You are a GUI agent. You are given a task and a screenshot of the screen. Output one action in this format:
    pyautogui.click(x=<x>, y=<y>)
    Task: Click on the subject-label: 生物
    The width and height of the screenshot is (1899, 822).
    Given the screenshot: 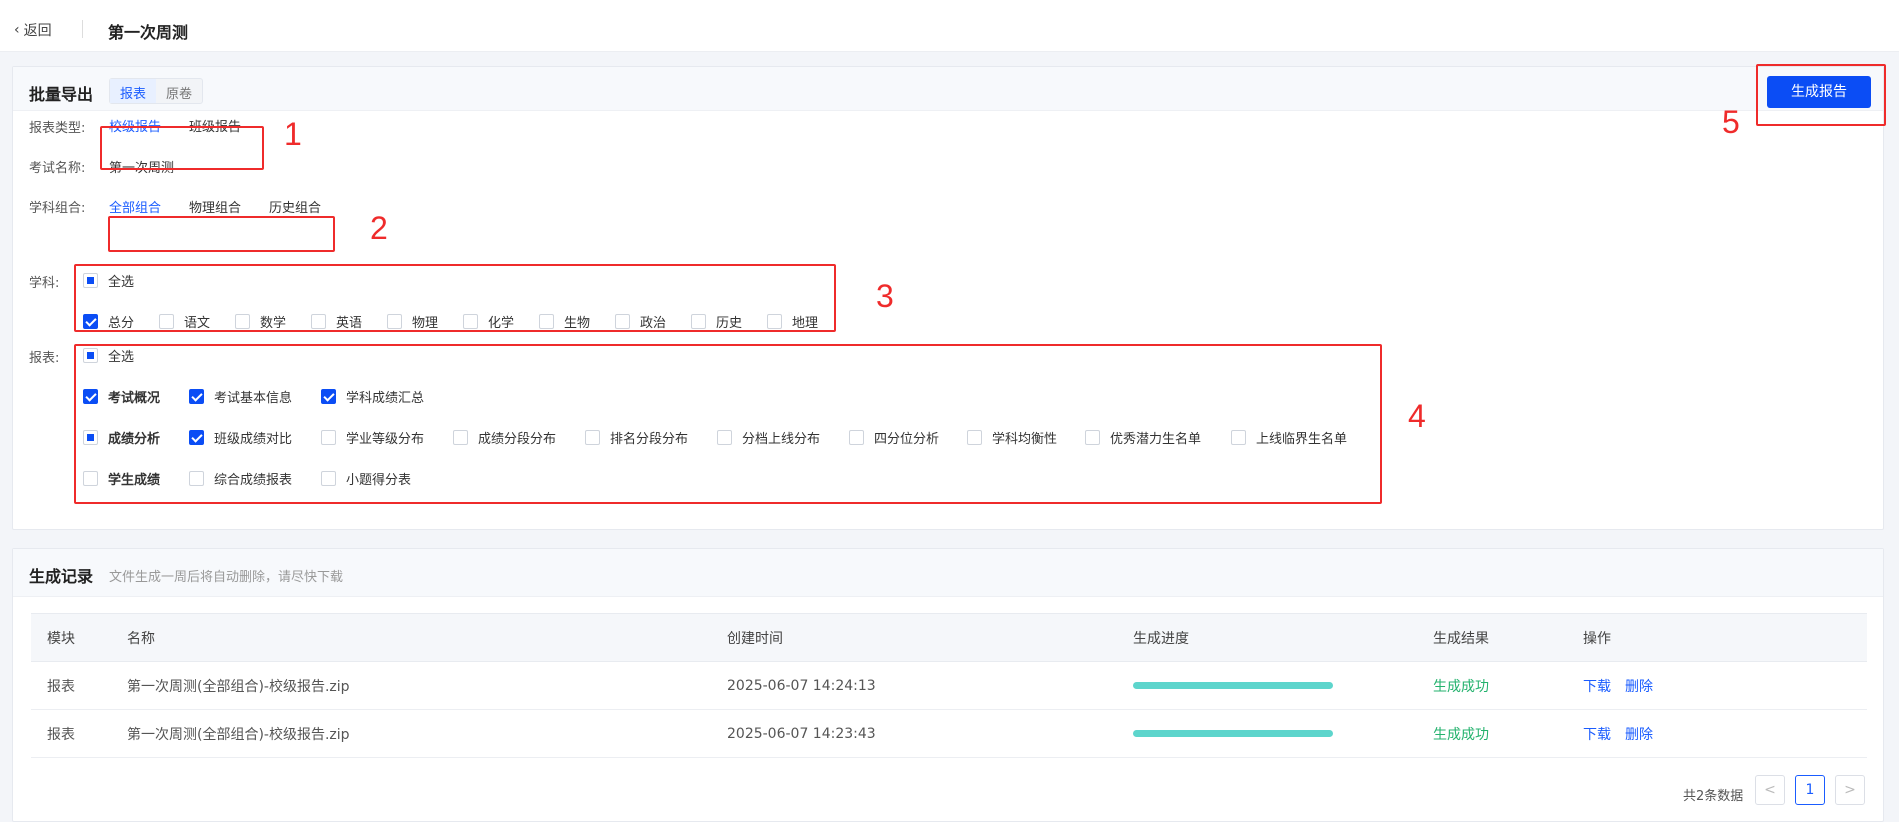 What is the action you would take?
    pyautogui.click(x=577, y=323)
    